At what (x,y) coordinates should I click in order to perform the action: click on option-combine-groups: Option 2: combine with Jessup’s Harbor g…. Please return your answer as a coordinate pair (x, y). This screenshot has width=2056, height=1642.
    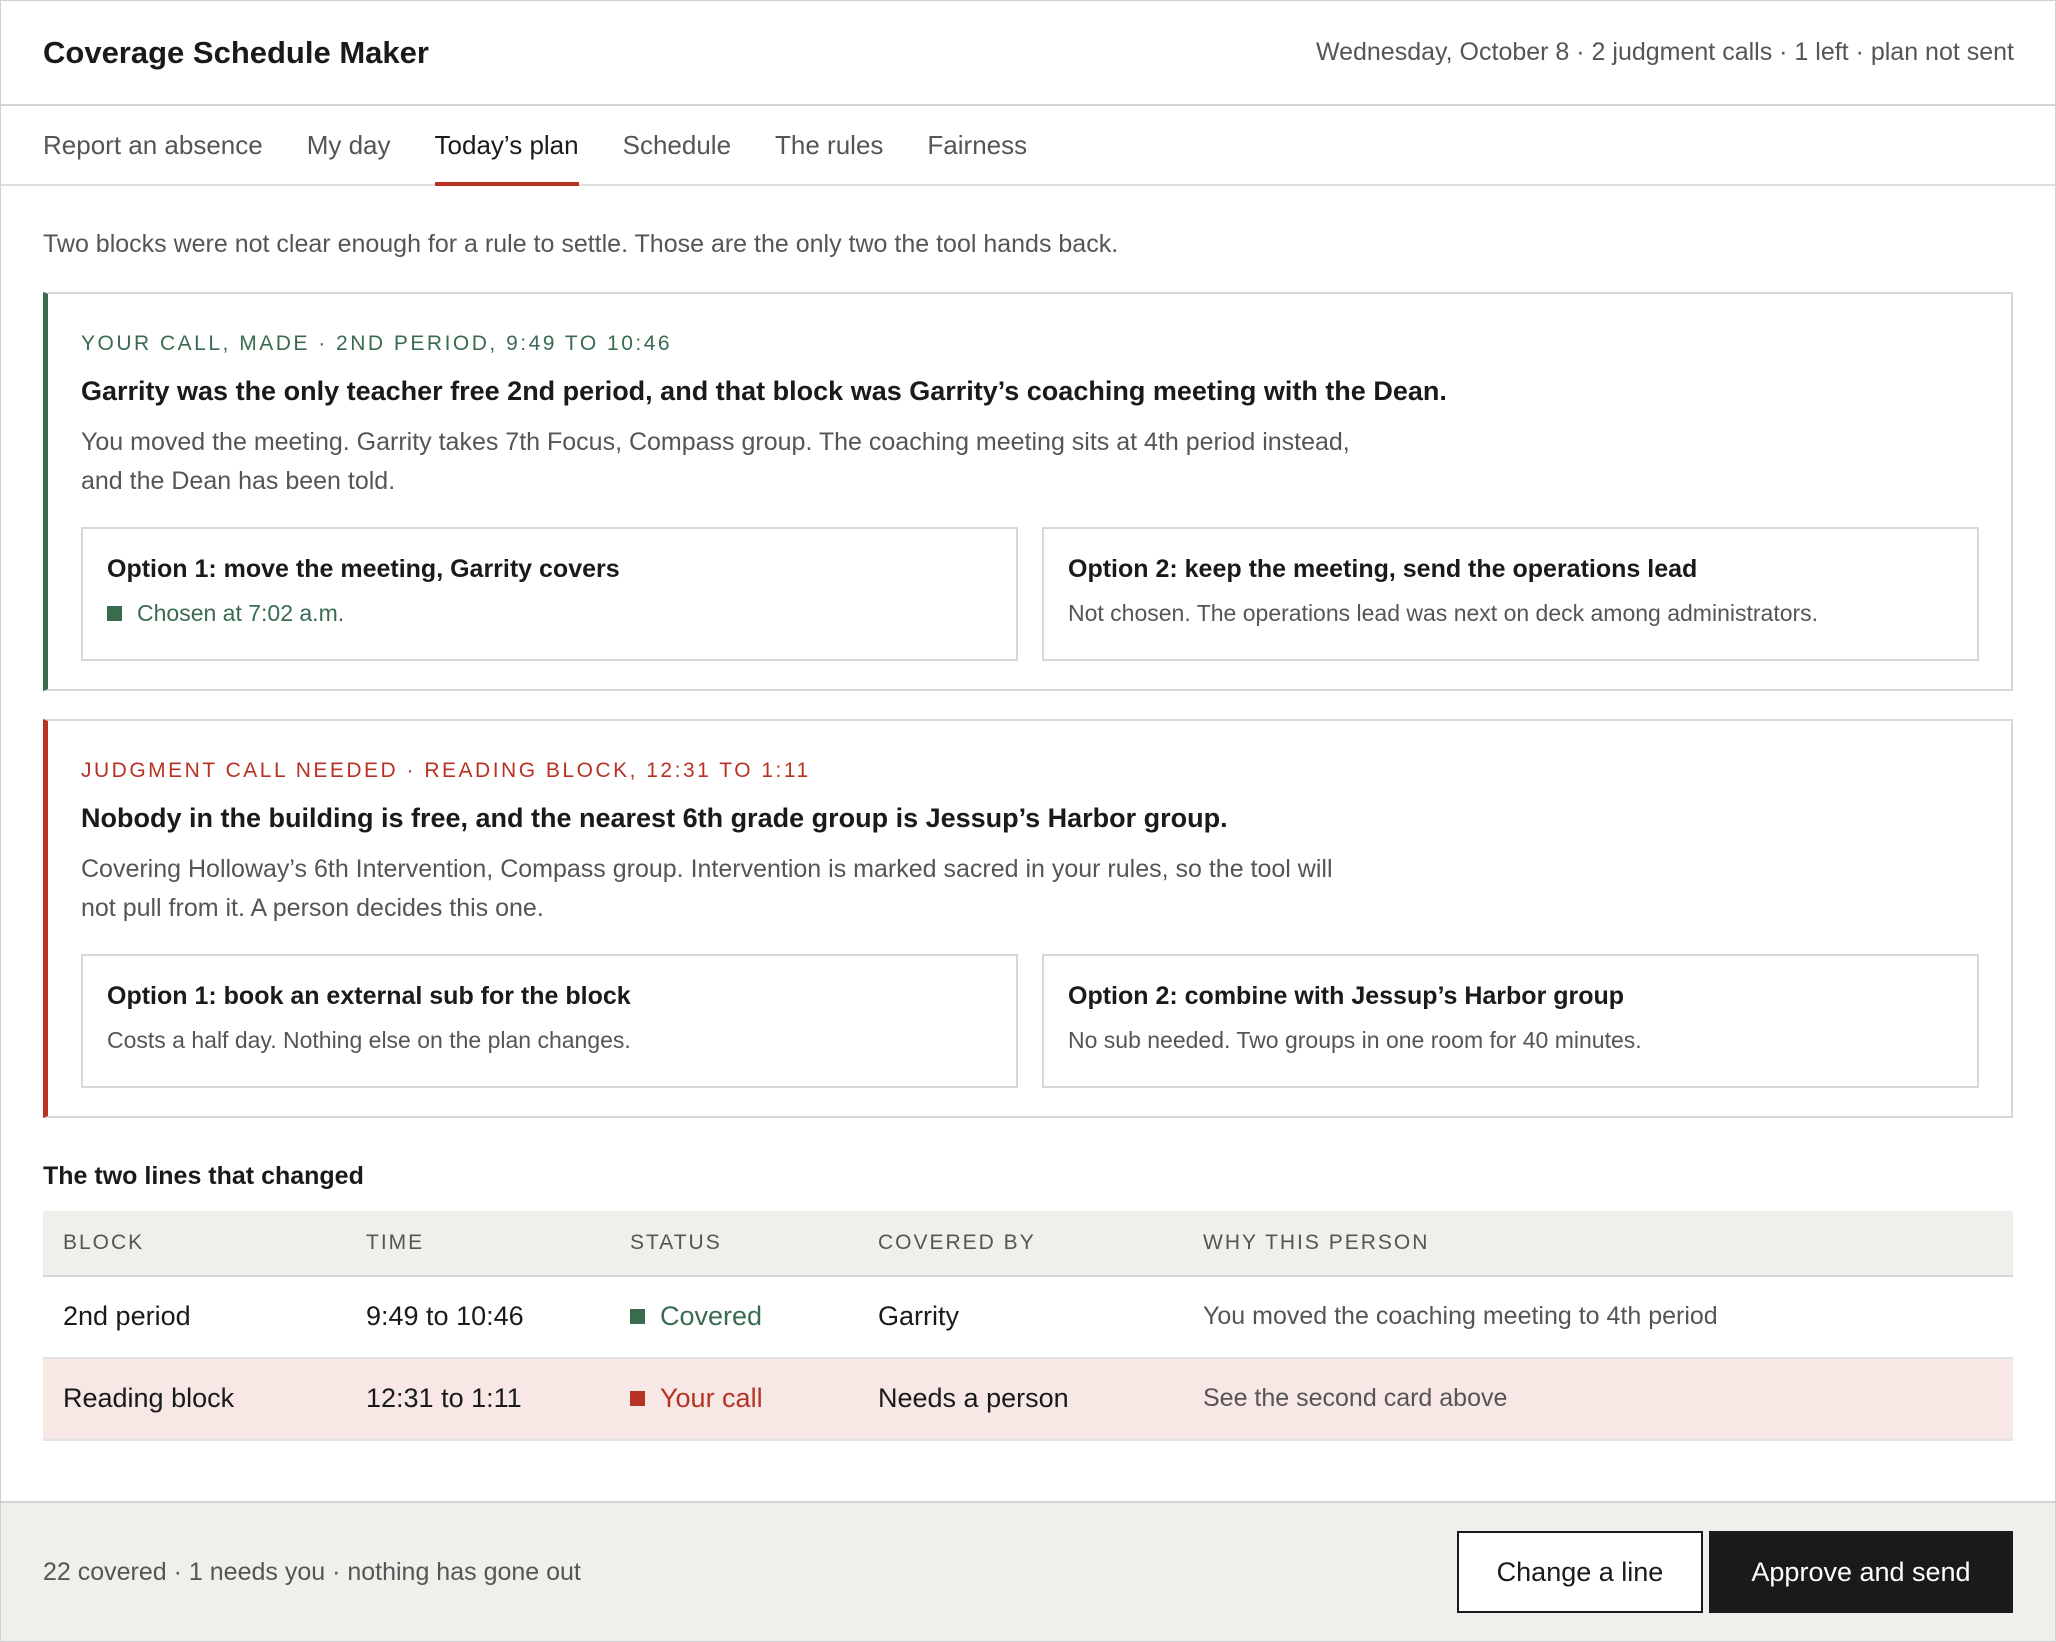
    Looking at the image, I should click on (1510, 1020).